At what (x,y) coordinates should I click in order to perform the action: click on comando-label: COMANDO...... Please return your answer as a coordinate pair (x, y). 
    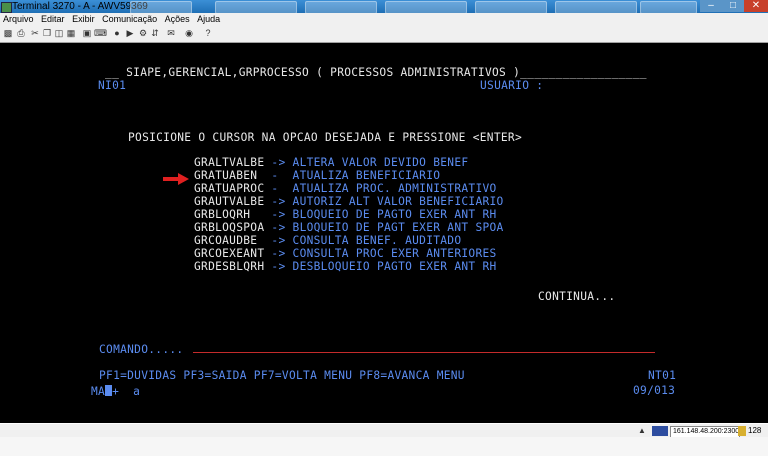
    Looking at the image, I should click on (141, 349).